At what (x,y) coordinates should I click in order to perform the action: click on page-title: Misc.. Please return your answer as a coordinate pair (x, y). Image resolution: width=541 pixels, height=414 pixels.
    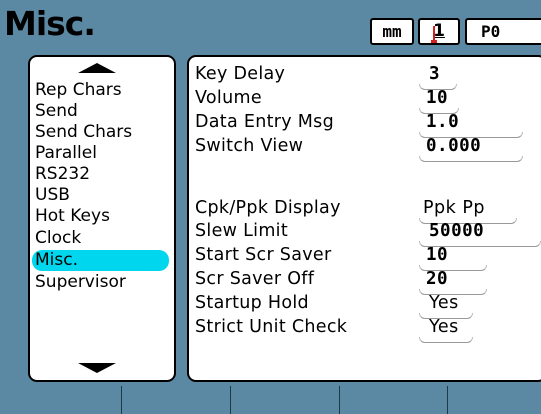
    Looking at the image, I should click on (50, 23).